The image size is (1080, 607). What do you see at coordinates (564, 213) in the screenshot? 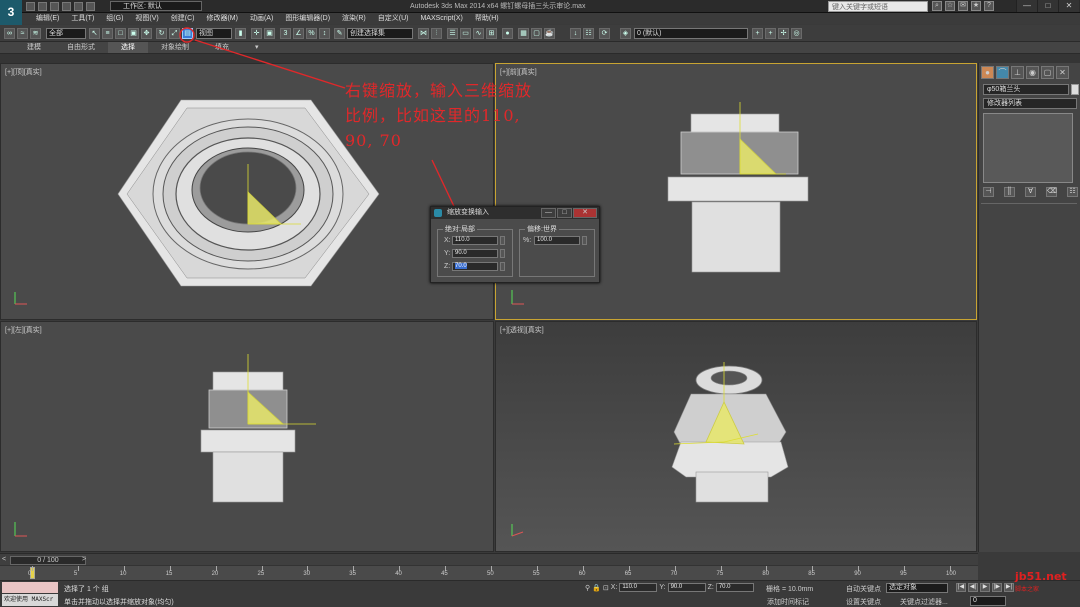
I see `dialog-maximize-button: □` at bounding box center [564, 213].